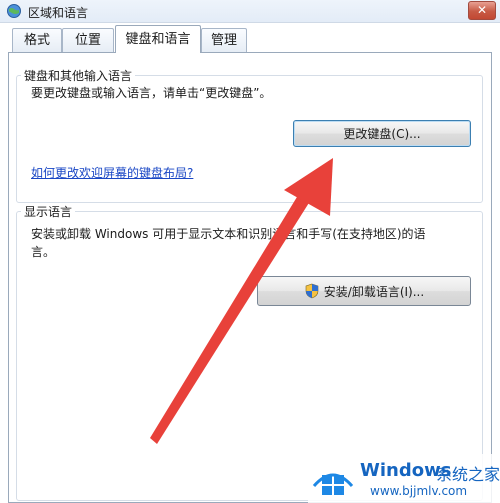 This screenshot has width=500, height=503. I want to click on tab-label: 格式, so click(36, 40).